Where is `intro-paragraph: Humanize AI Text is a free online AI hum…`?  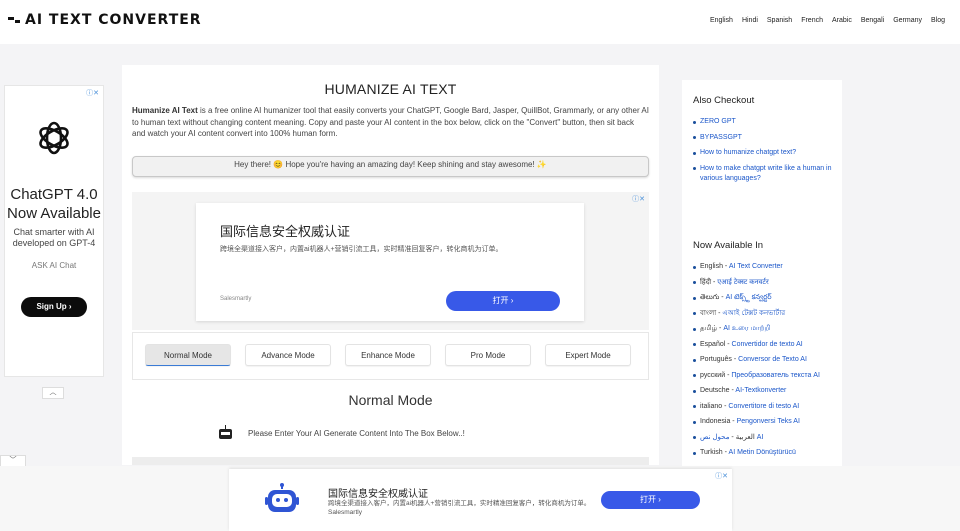 intro-paragraph: Humanize AI Text is a free online AI hum… is located at coordinates (390, 122).